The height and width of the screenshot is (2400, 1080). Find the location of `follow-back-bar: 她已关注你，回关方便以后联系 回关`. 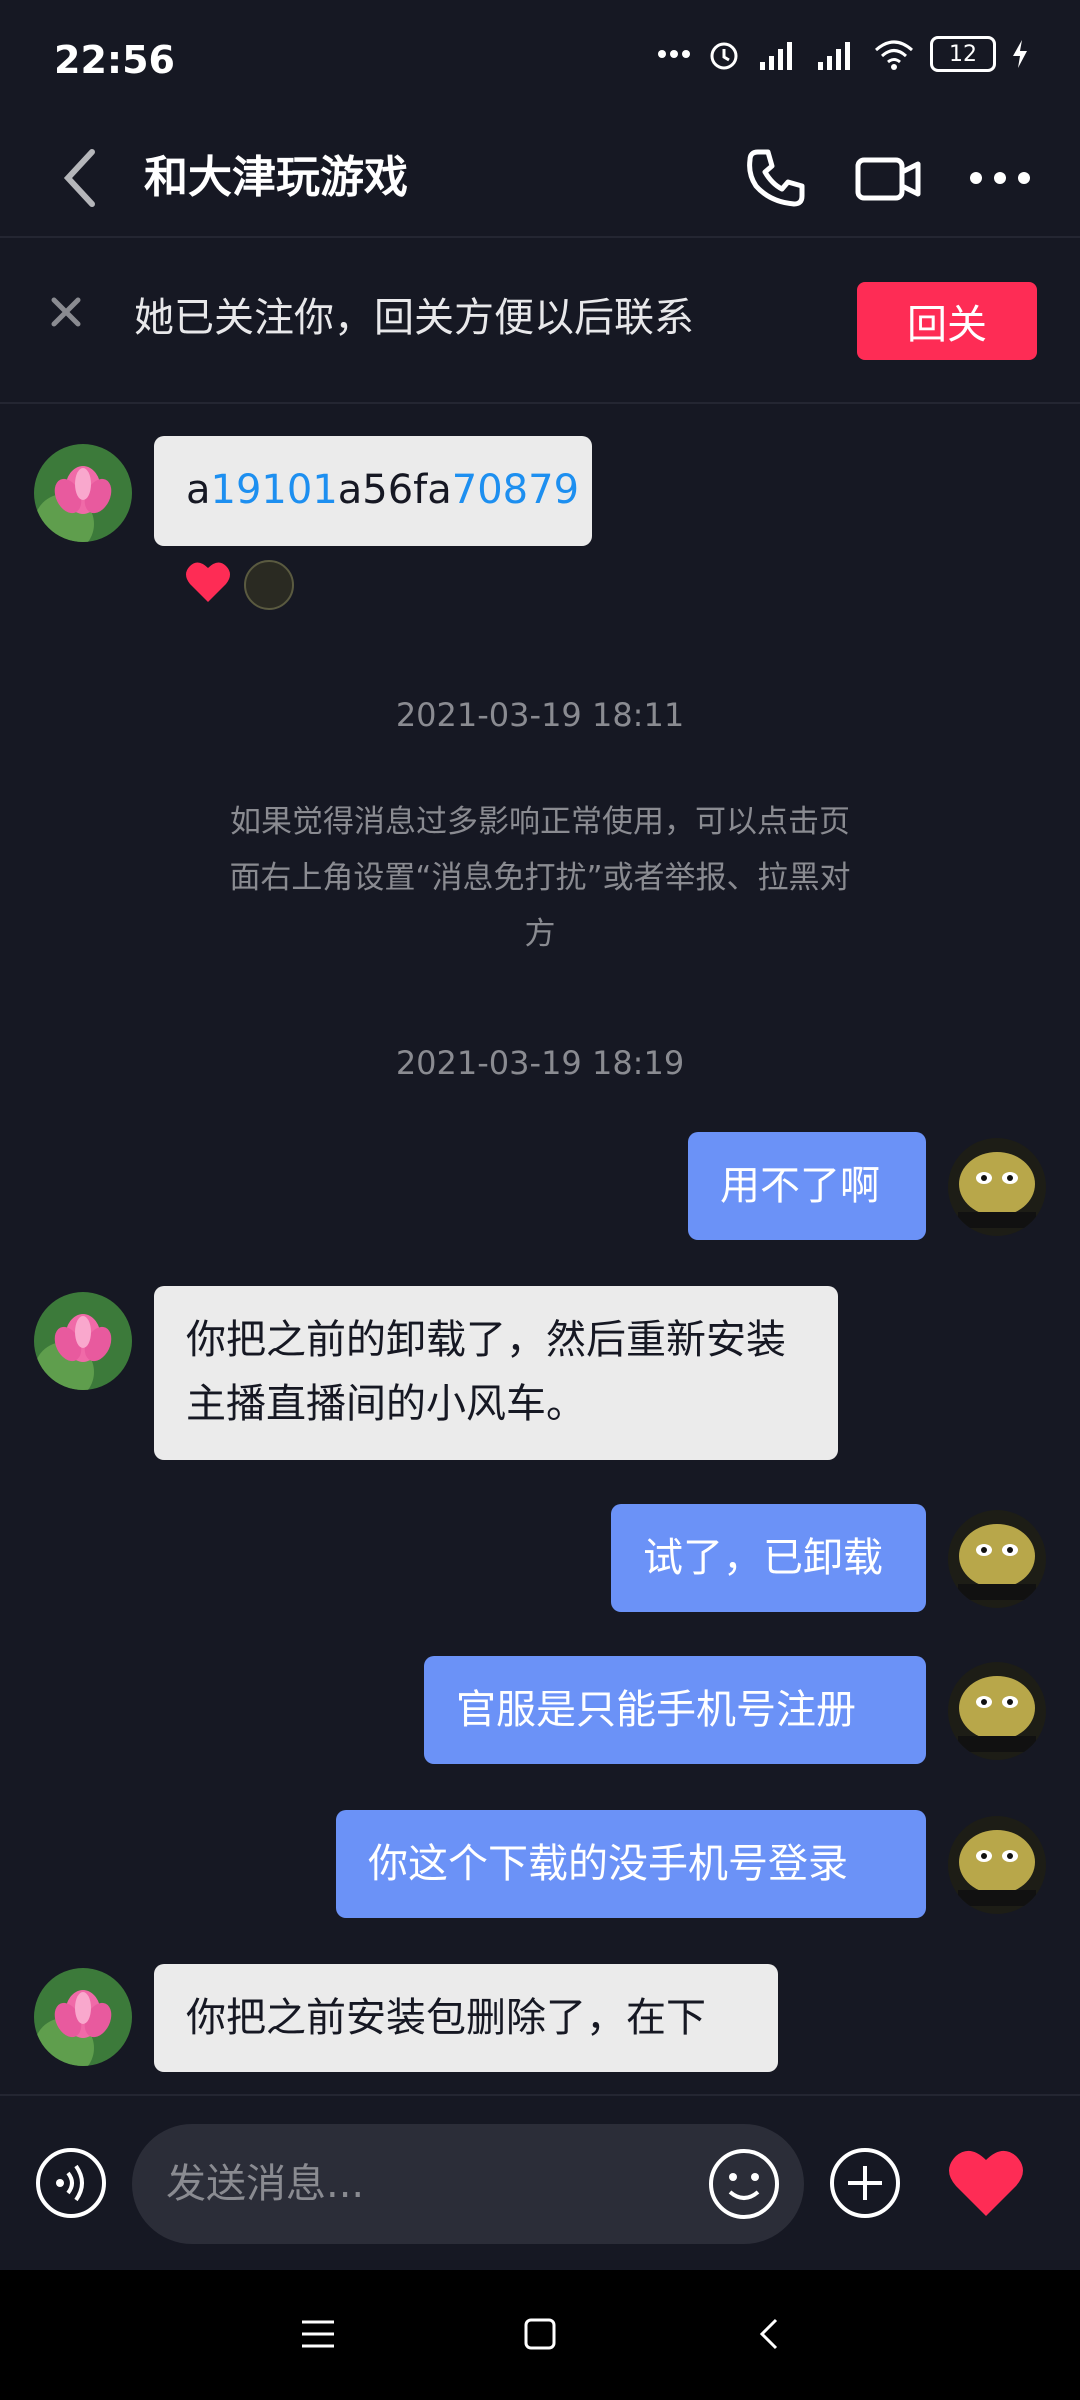

follow-back-bar: 她已关注你，回关方便以后联系 回关 is located at coordinates (540, 321).